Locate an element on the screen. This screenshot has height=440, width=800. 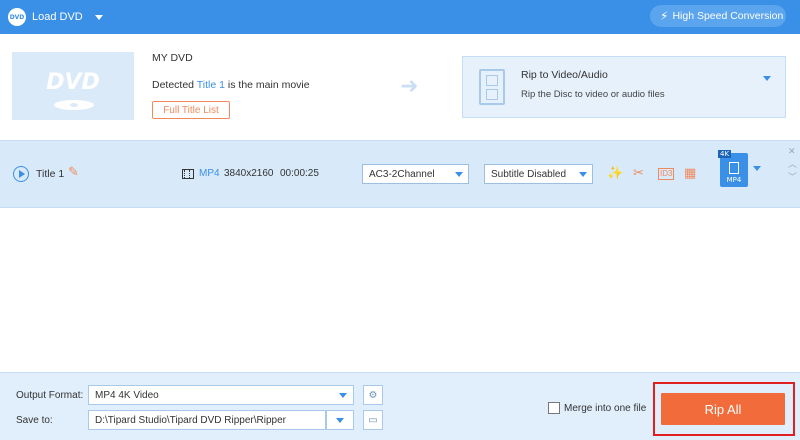
play-icon is located at coordinates (21, 174).